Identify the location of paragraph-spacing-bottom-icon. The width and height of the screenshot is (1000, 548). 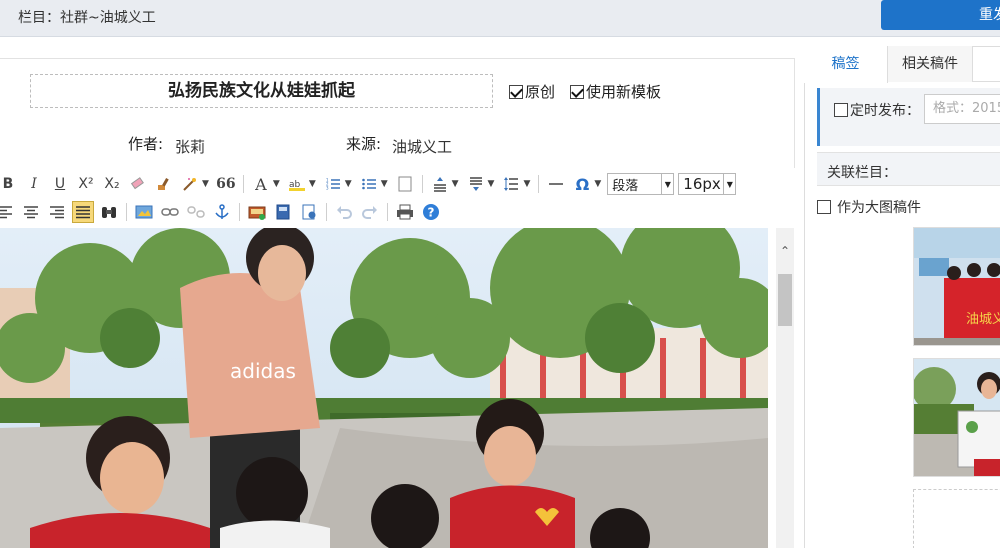
(476, 184).